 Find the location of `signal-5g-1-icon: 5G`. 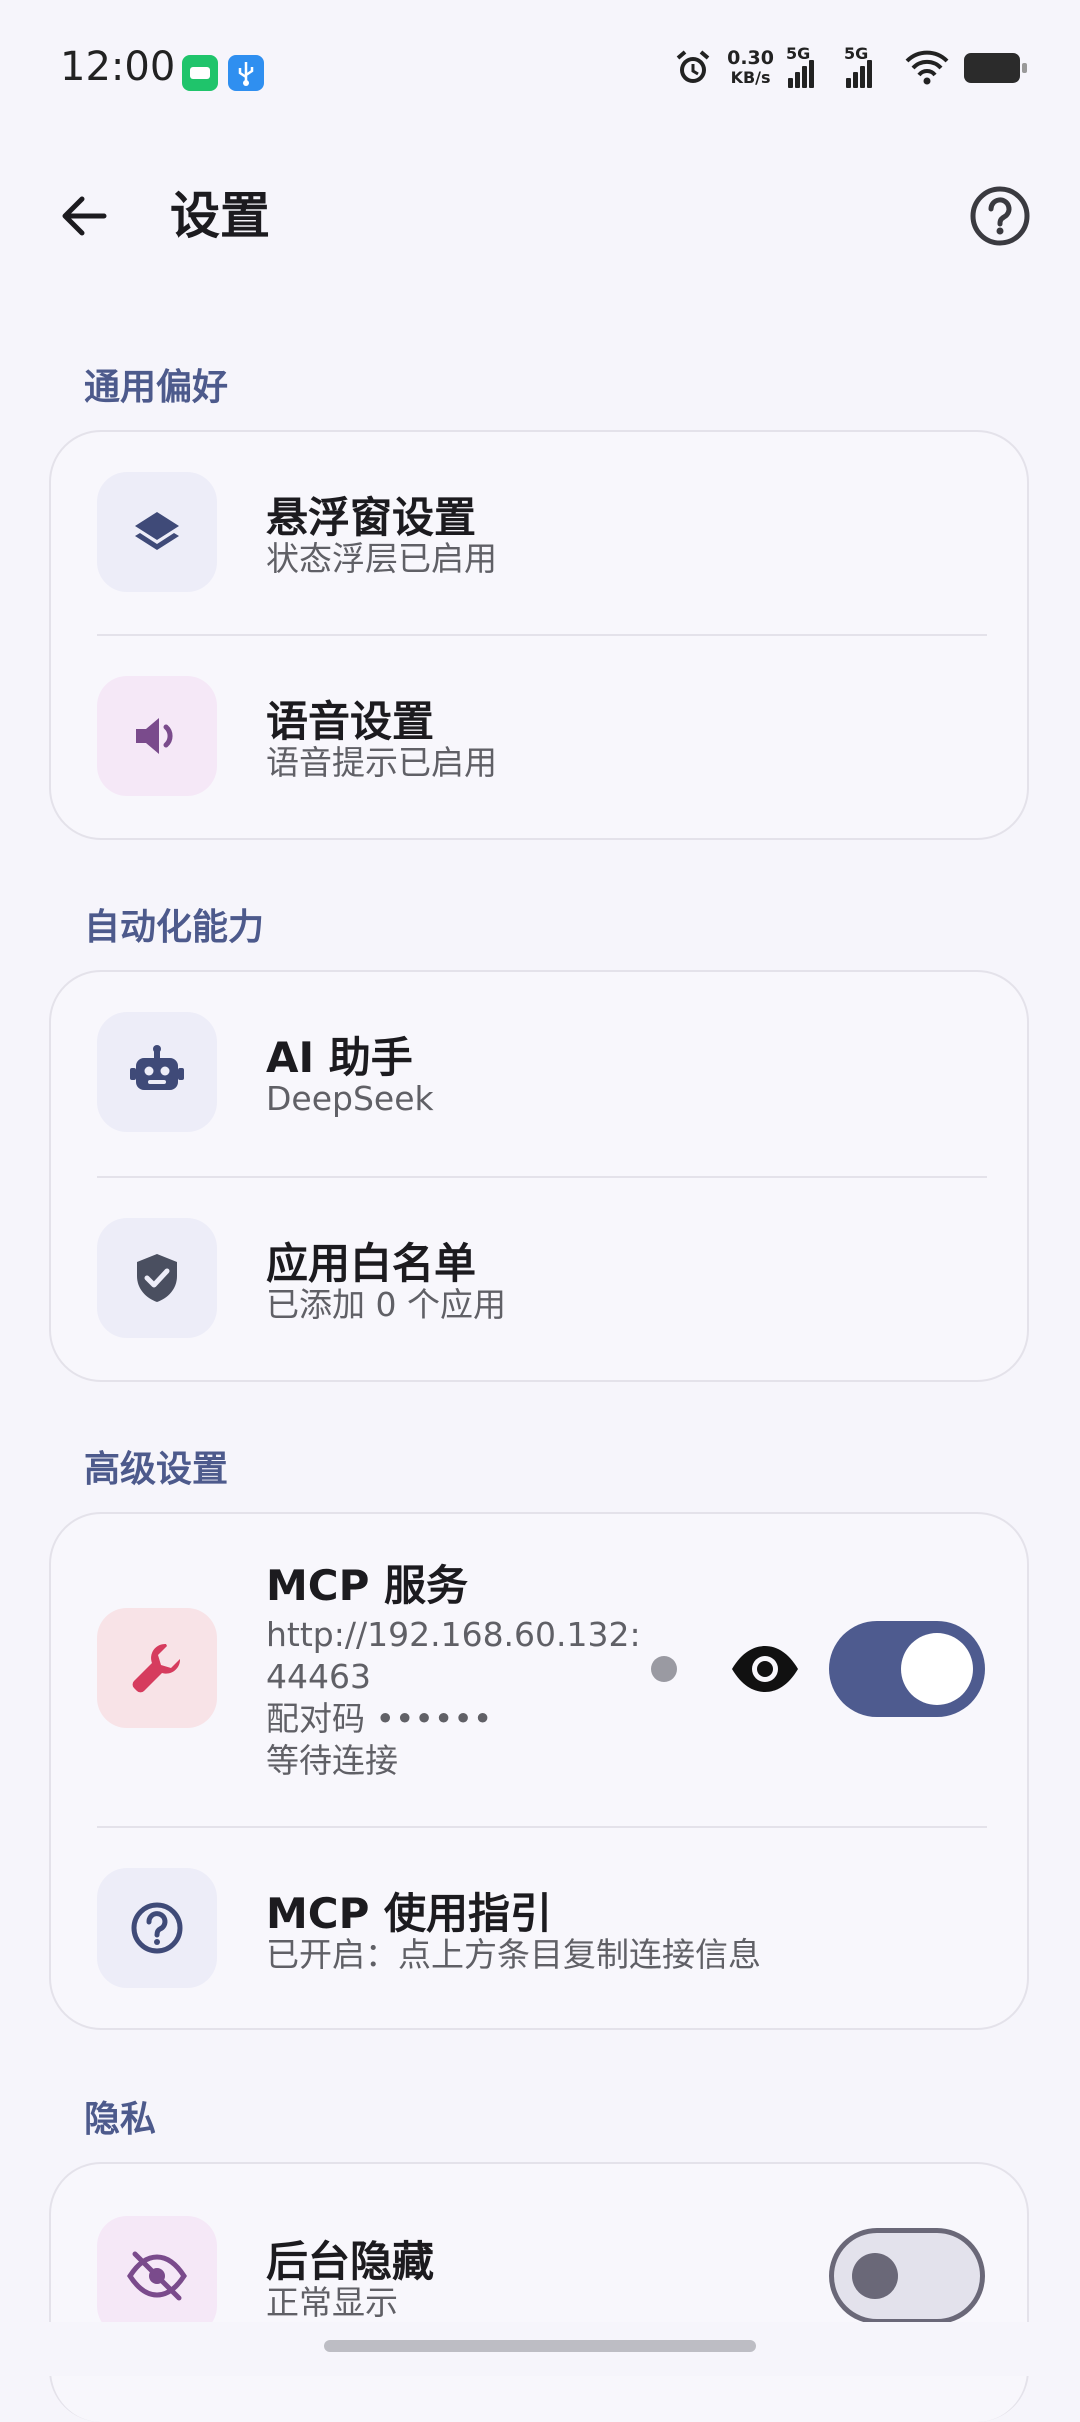

signal-5g-1-icon: 5G is located at coordinates (809, 66).